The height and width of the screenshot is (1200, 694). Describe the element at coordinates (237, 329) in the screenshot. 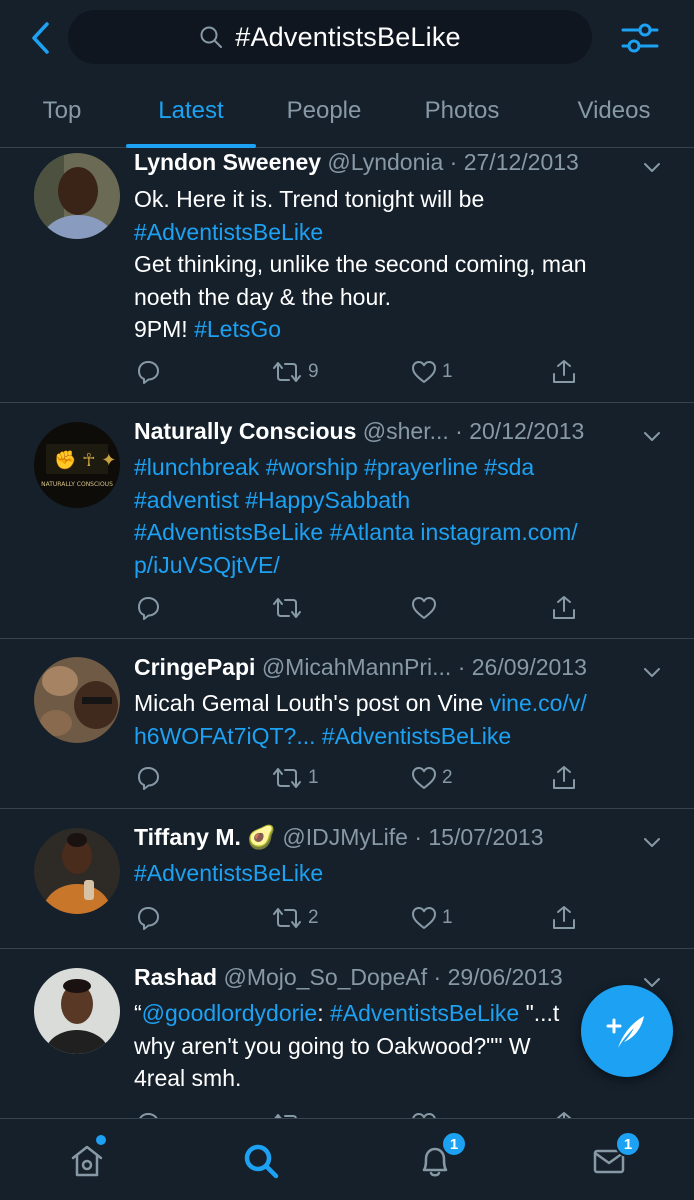

I see `hashtag-link: #LetsGo` at that location.